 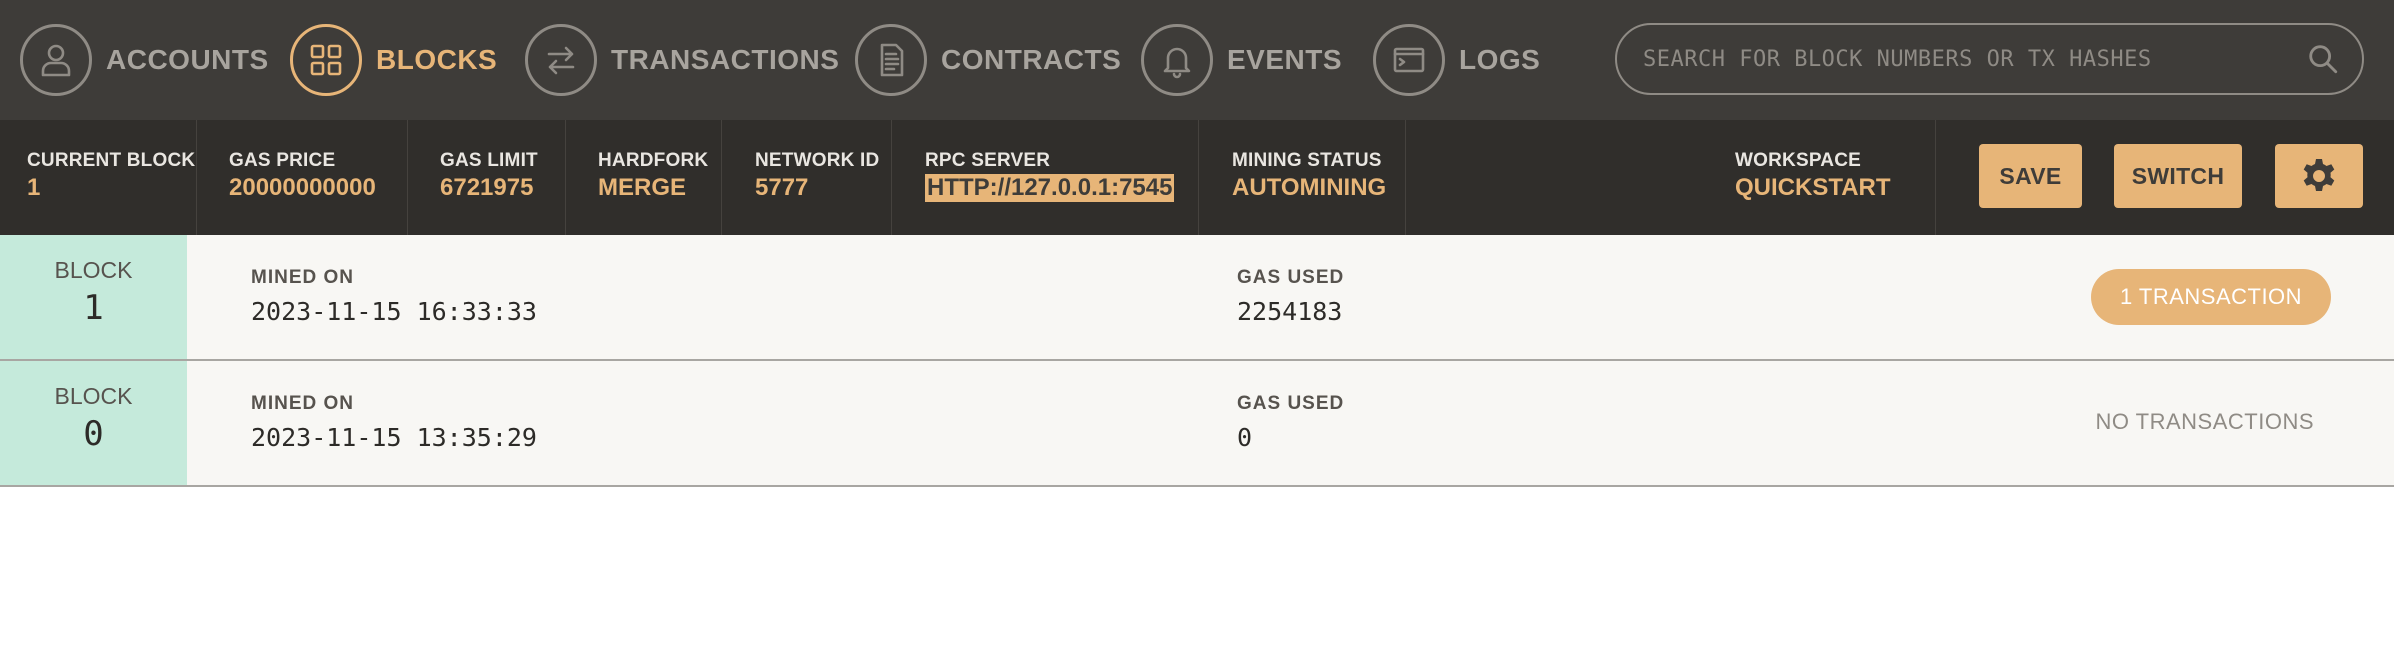 What do you see at coordinates (1177, 60) in the screenshot?
I see `bell-icon` at bounding box center [1177, 60].